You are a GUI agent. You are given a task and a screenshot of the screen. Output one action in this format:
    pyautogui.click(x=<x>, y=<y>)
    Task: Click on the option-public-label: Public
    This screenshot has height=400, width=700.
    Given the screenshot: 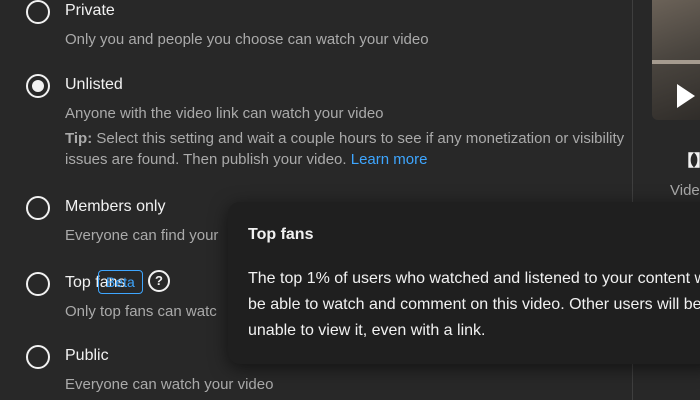 What is the action you would take?
    pyautogui.click(x=87, y=355)
    